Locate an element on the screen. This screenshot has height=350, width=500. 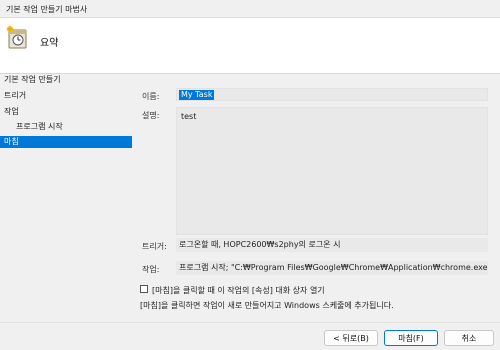
finish-button: 마침(F) is located at coordinates (411, 338).